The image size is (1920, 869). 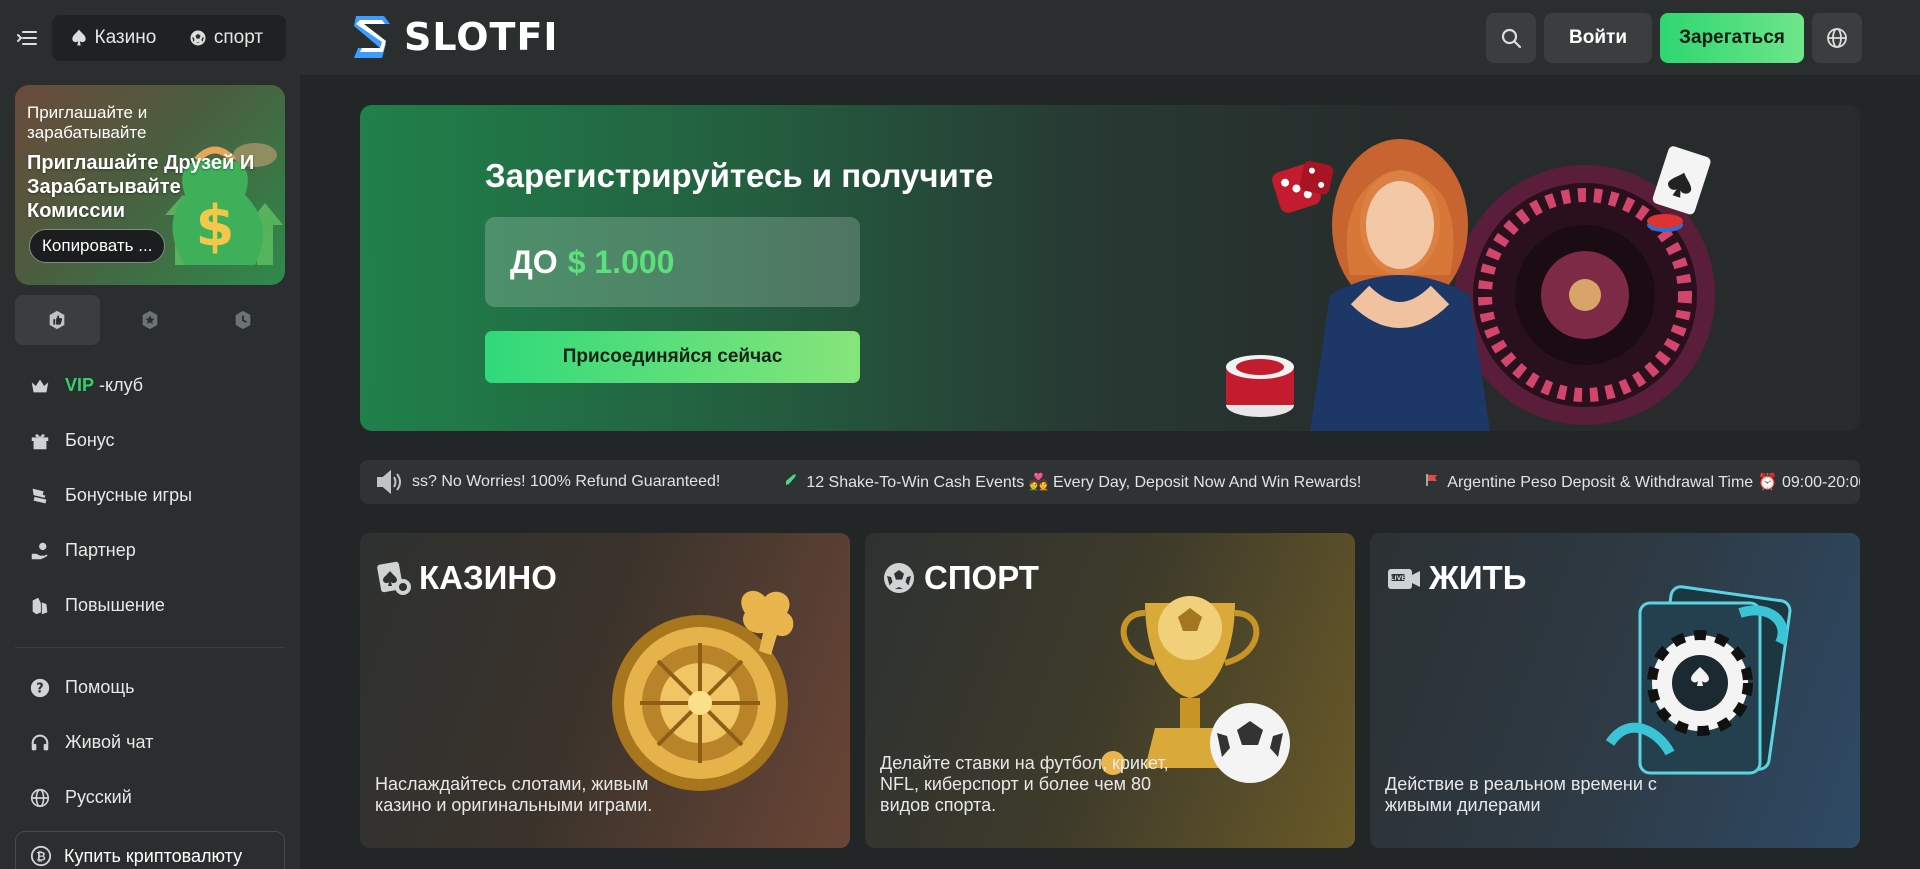 I want to click on crown-icon, so click(x=40, y=385).